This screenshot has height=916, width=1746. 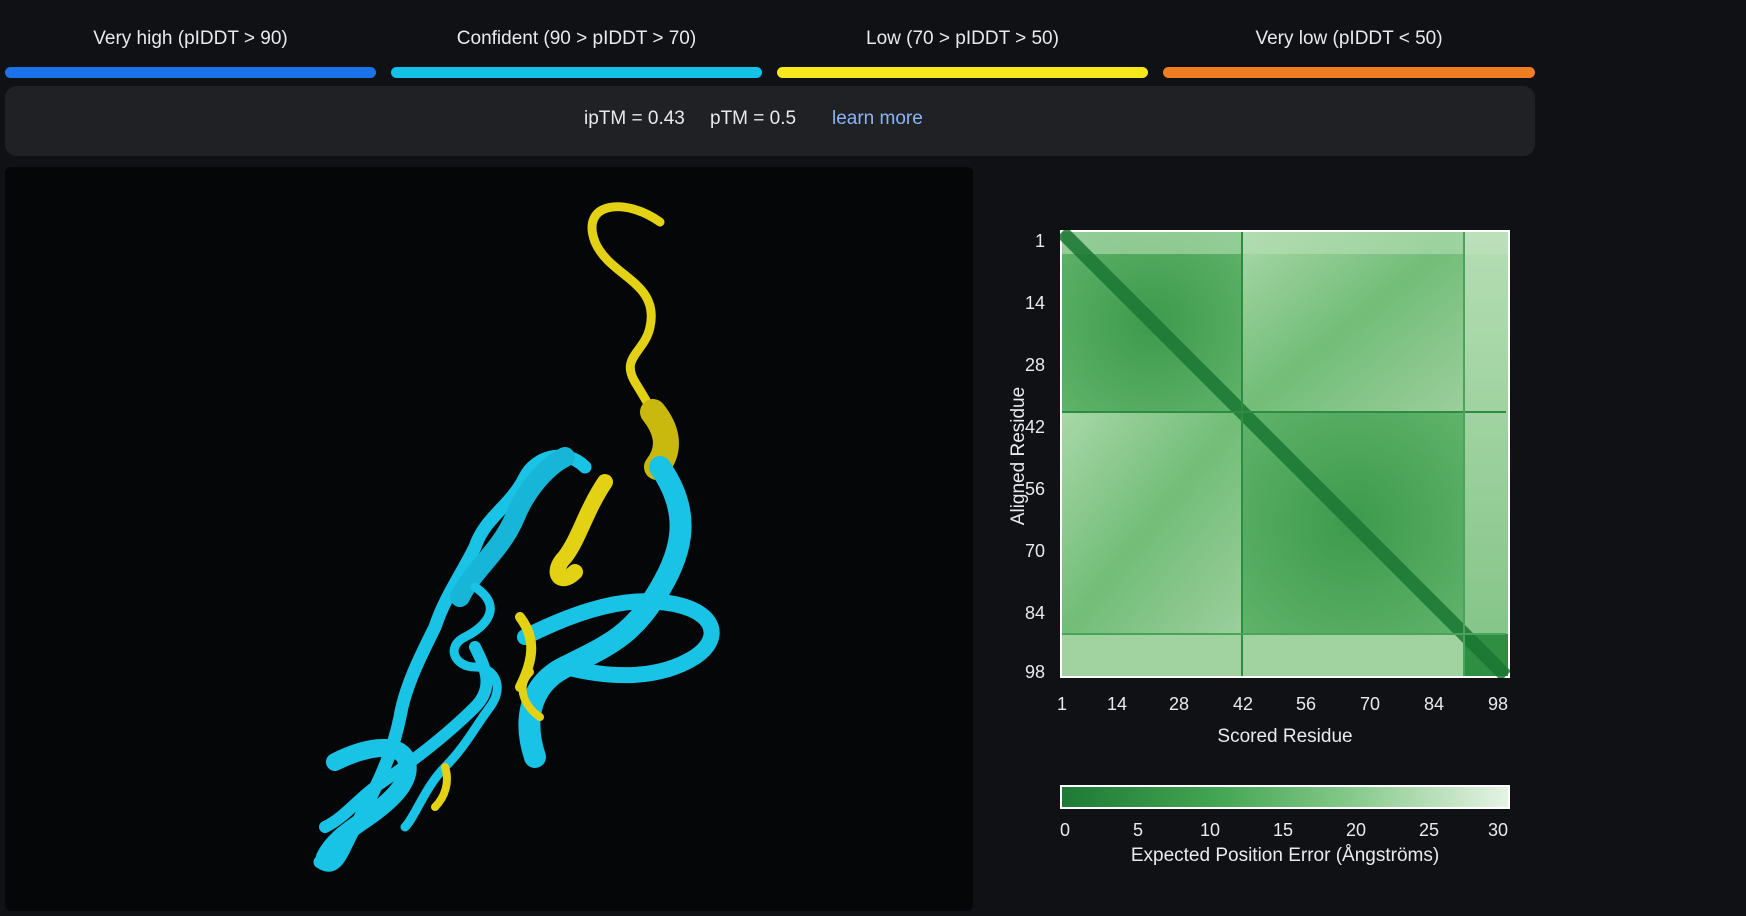 I want to click on legend-very-high-bar, so click(x=190, y=72).